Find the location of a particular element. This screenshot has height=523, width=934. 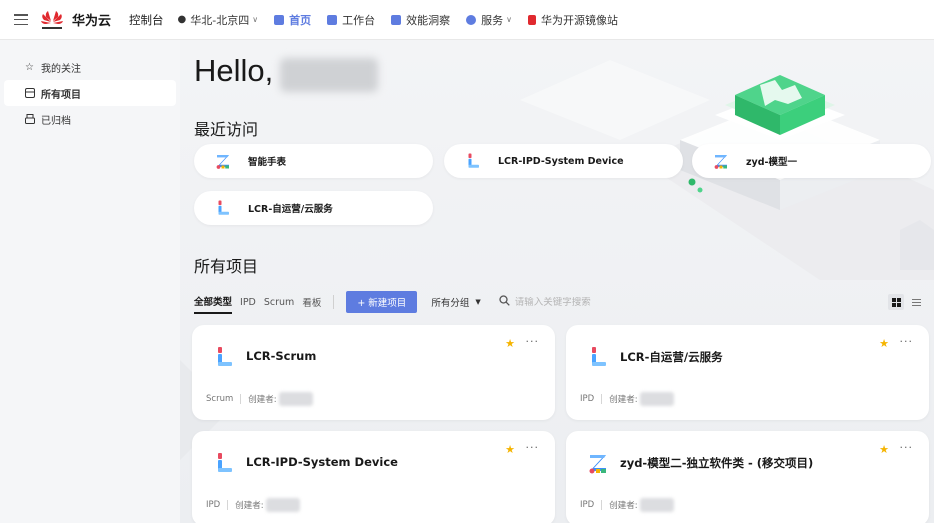

archive-icon is located at coordinates (29, 119).